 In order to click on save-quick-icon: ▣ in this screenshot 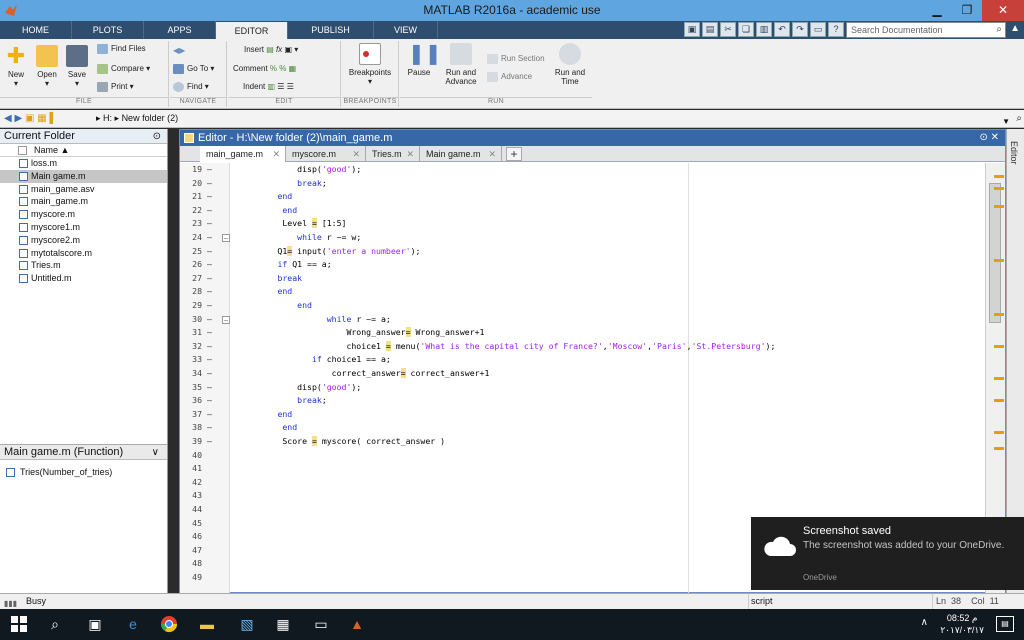, I will do `click(692, 29)`.